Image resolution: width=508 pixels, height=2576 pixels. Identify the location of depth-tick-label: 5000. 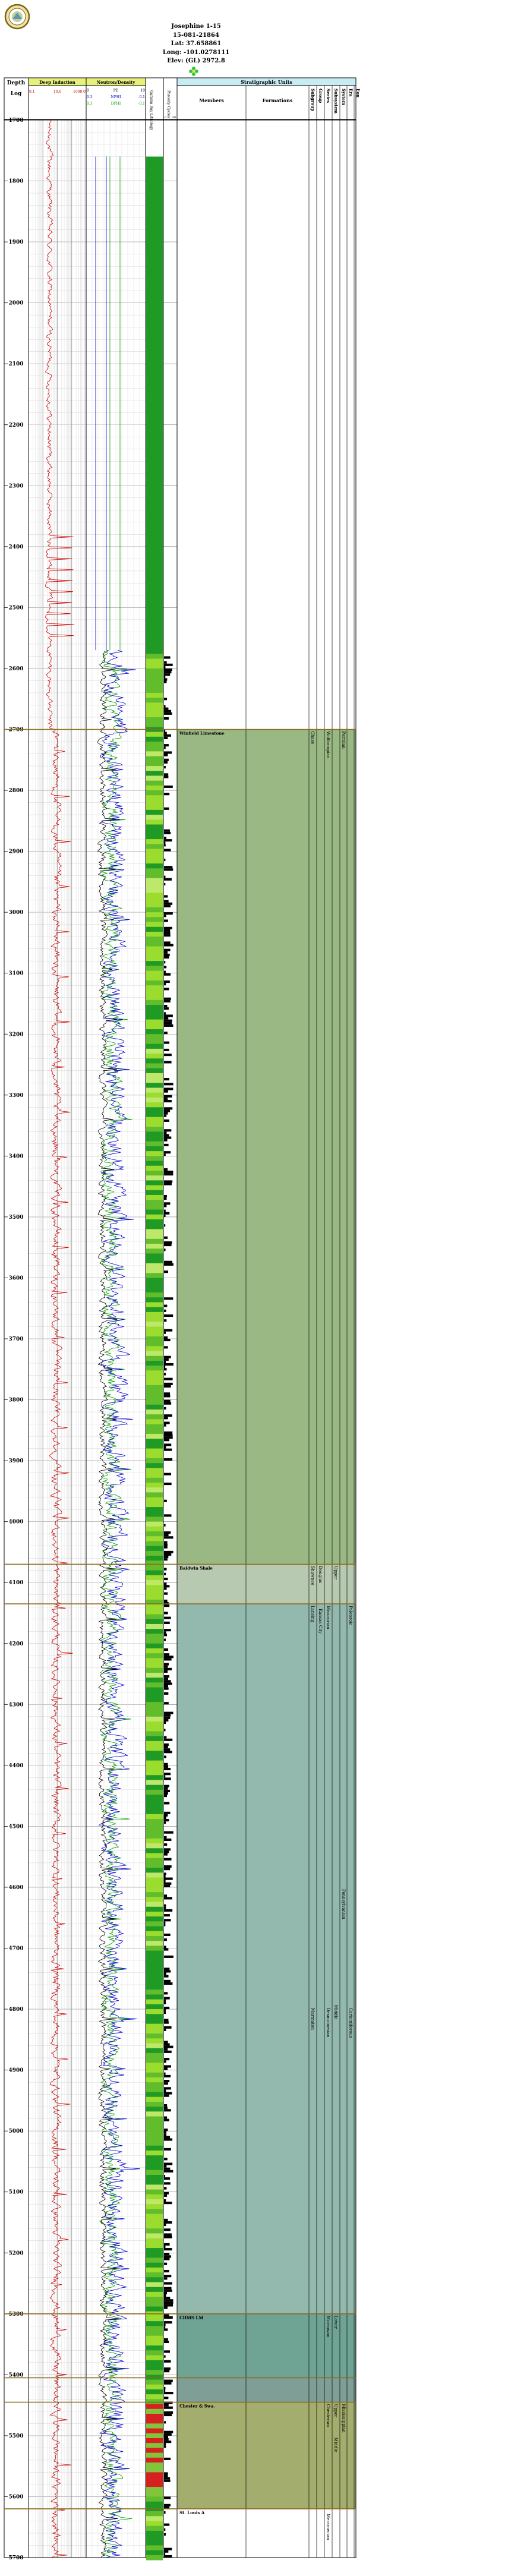
(15, 2131).